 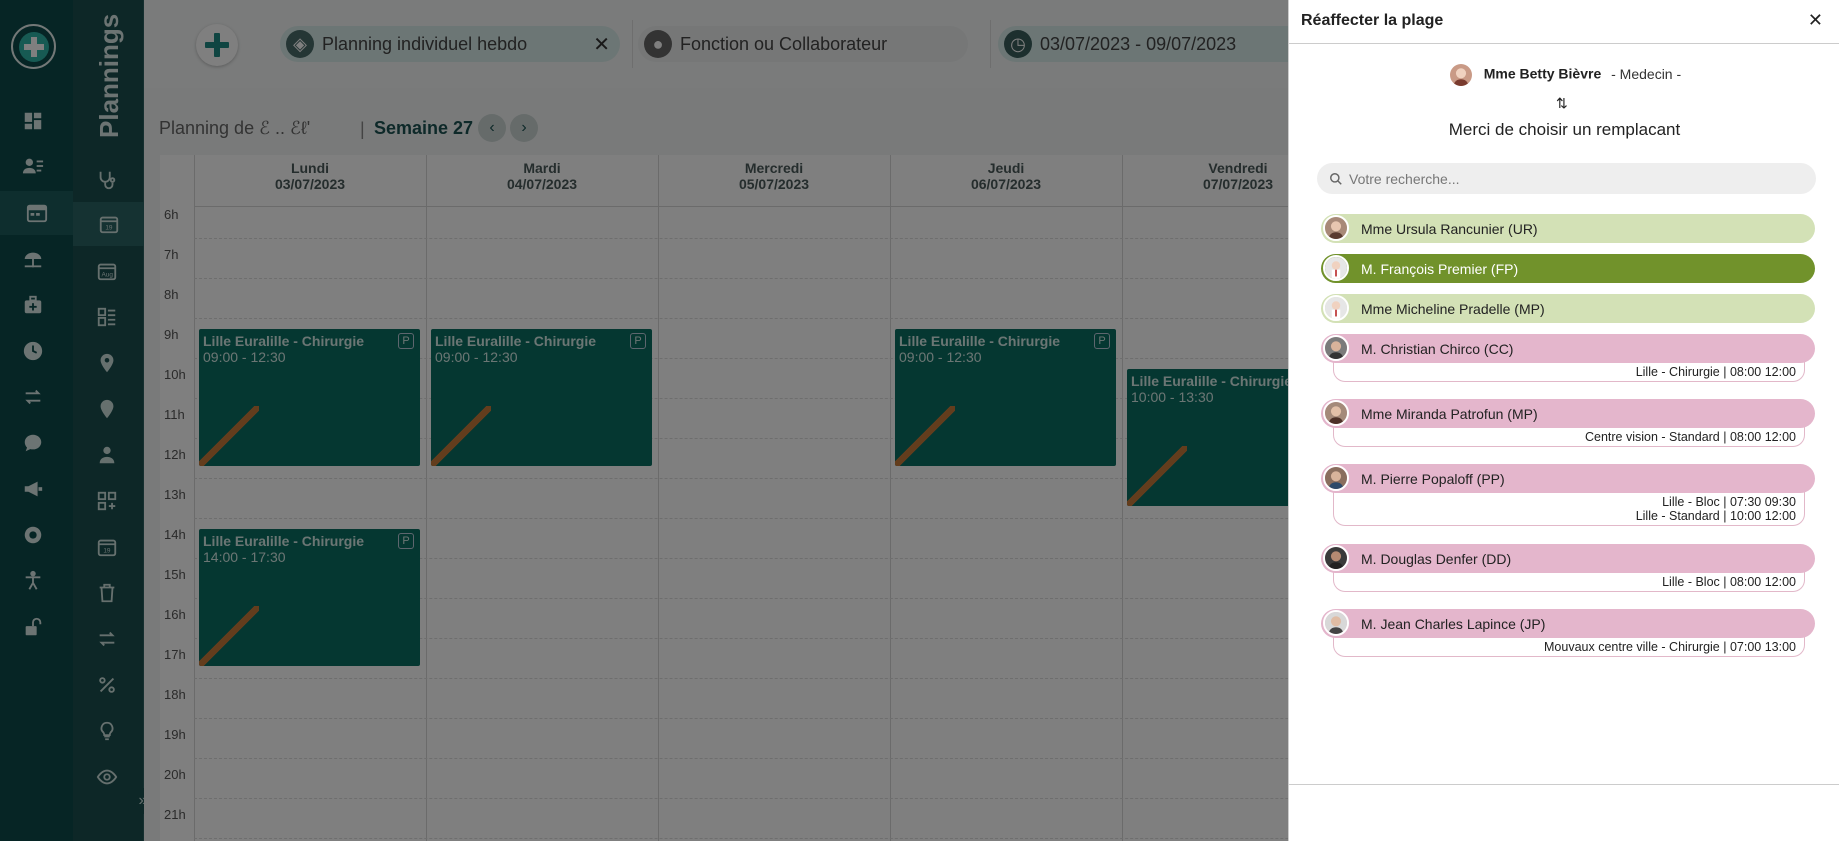 What do you see at coordinates (1564, 129) in the screenshot?
I see `choose-replacement-prompt: Merci de choisir un remplacant` at bounding box center [1564, 129].